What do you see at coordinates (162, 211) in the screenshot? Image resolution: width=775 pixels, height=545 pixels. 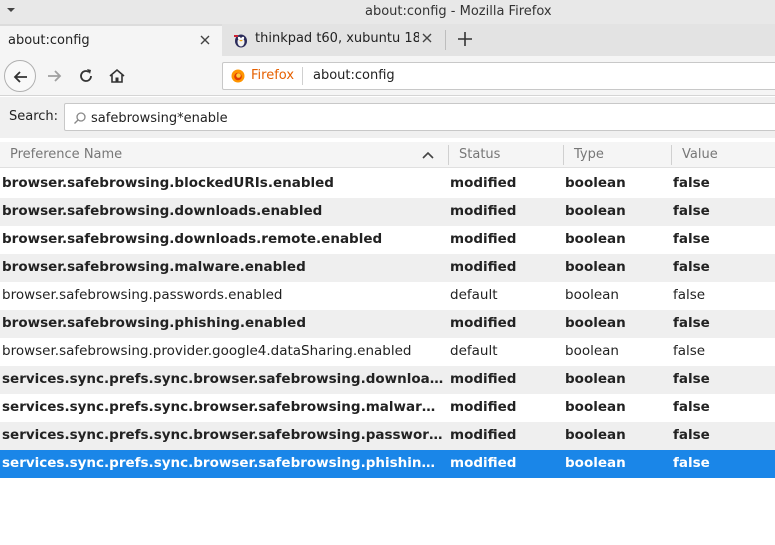 I see `pref-name: browser.safebrowsing.downloads.enabled` at bounding box center [162, 211].